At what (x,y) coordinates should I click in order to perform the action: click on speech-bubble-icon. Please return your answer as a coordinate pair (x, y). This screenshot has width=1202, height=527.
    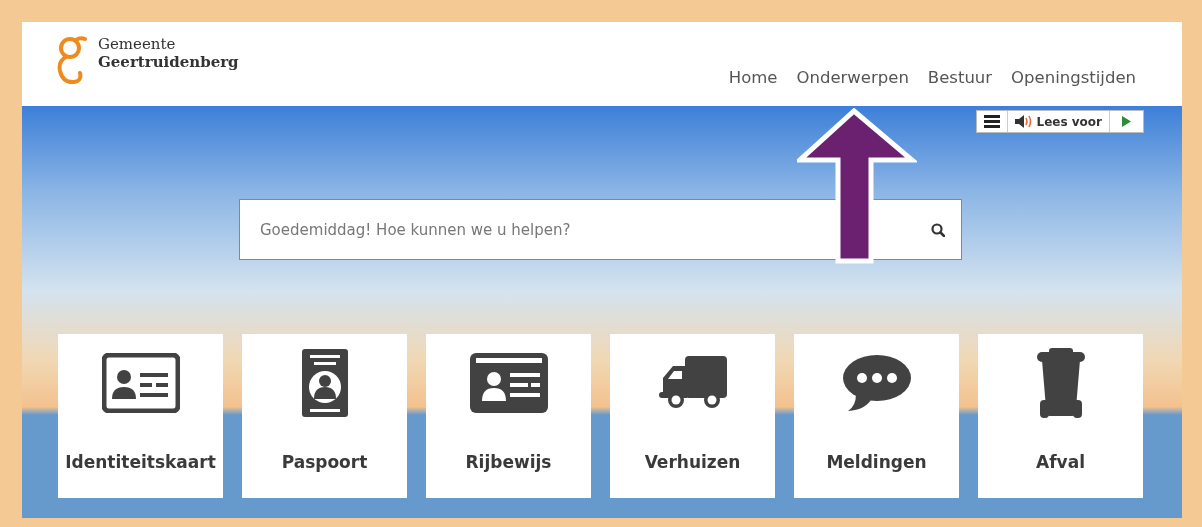
    Looking at the image, I should click on (876, 383).